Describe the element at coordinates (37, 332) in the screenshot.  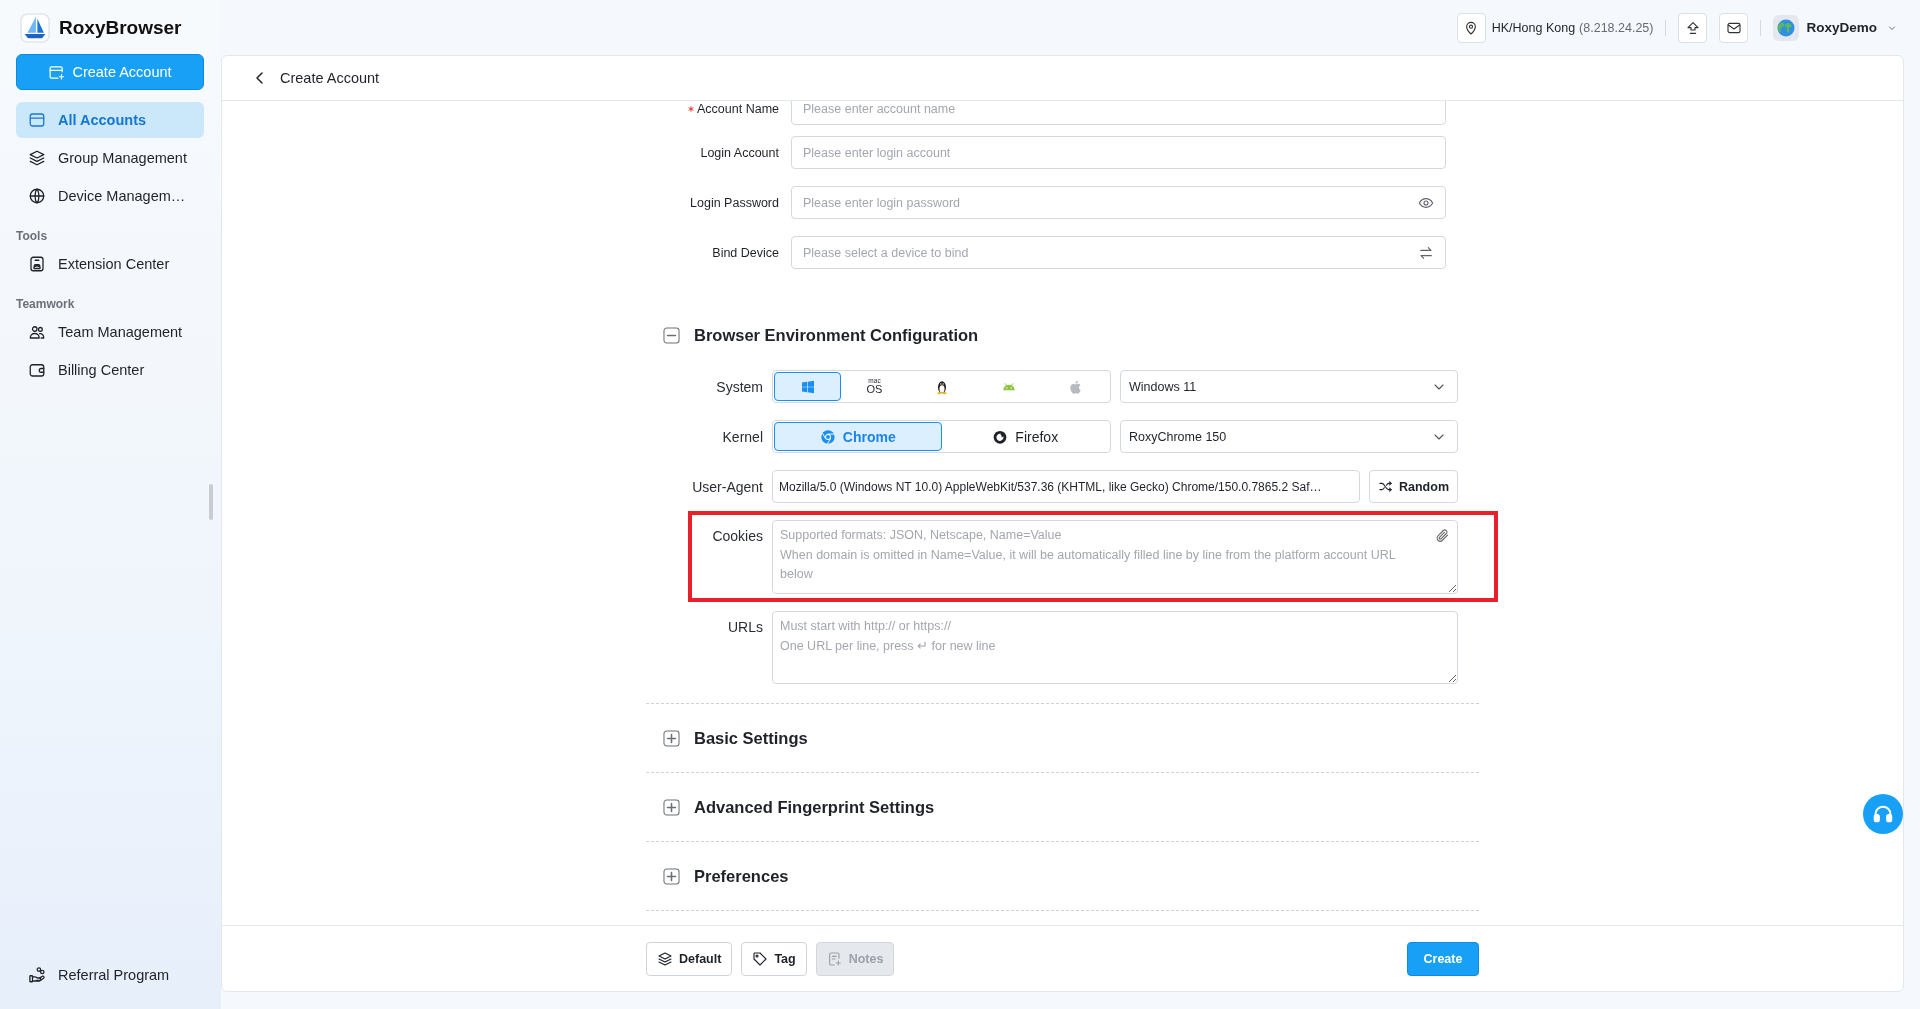
I see `people-icon` at that location.